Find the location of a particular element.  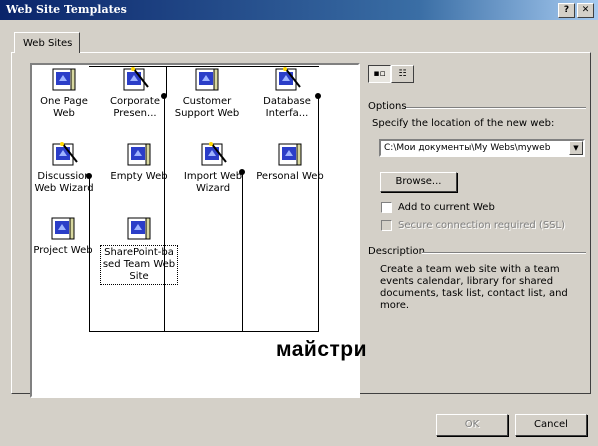

large-icons-icon: ▪▫ is located at coordinates (379, 74).